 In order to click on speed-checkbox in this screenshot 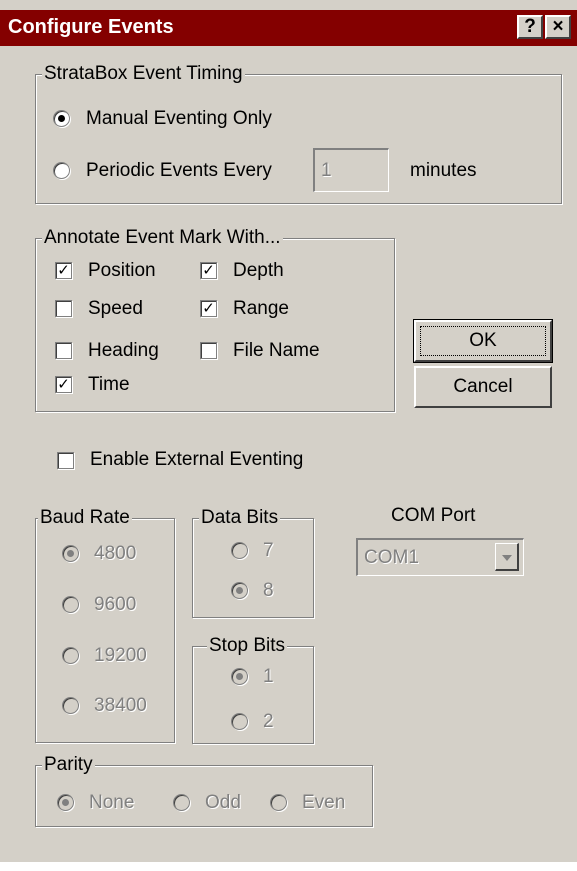, I will do `click(63, 308)`.